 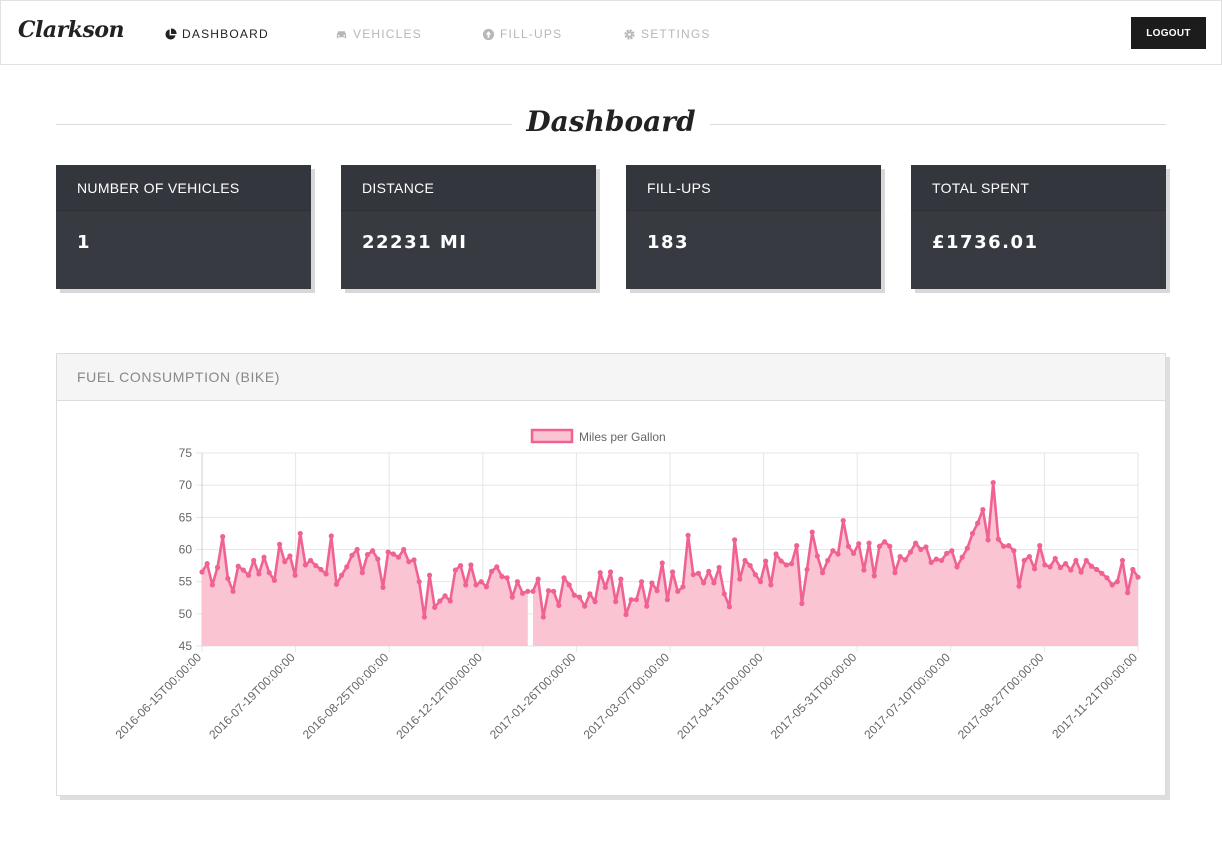 What do you see at coordinates (71, 30) in the screenshot?
I see `brand-logo: Clarkson` at bounding box center [71, 30].